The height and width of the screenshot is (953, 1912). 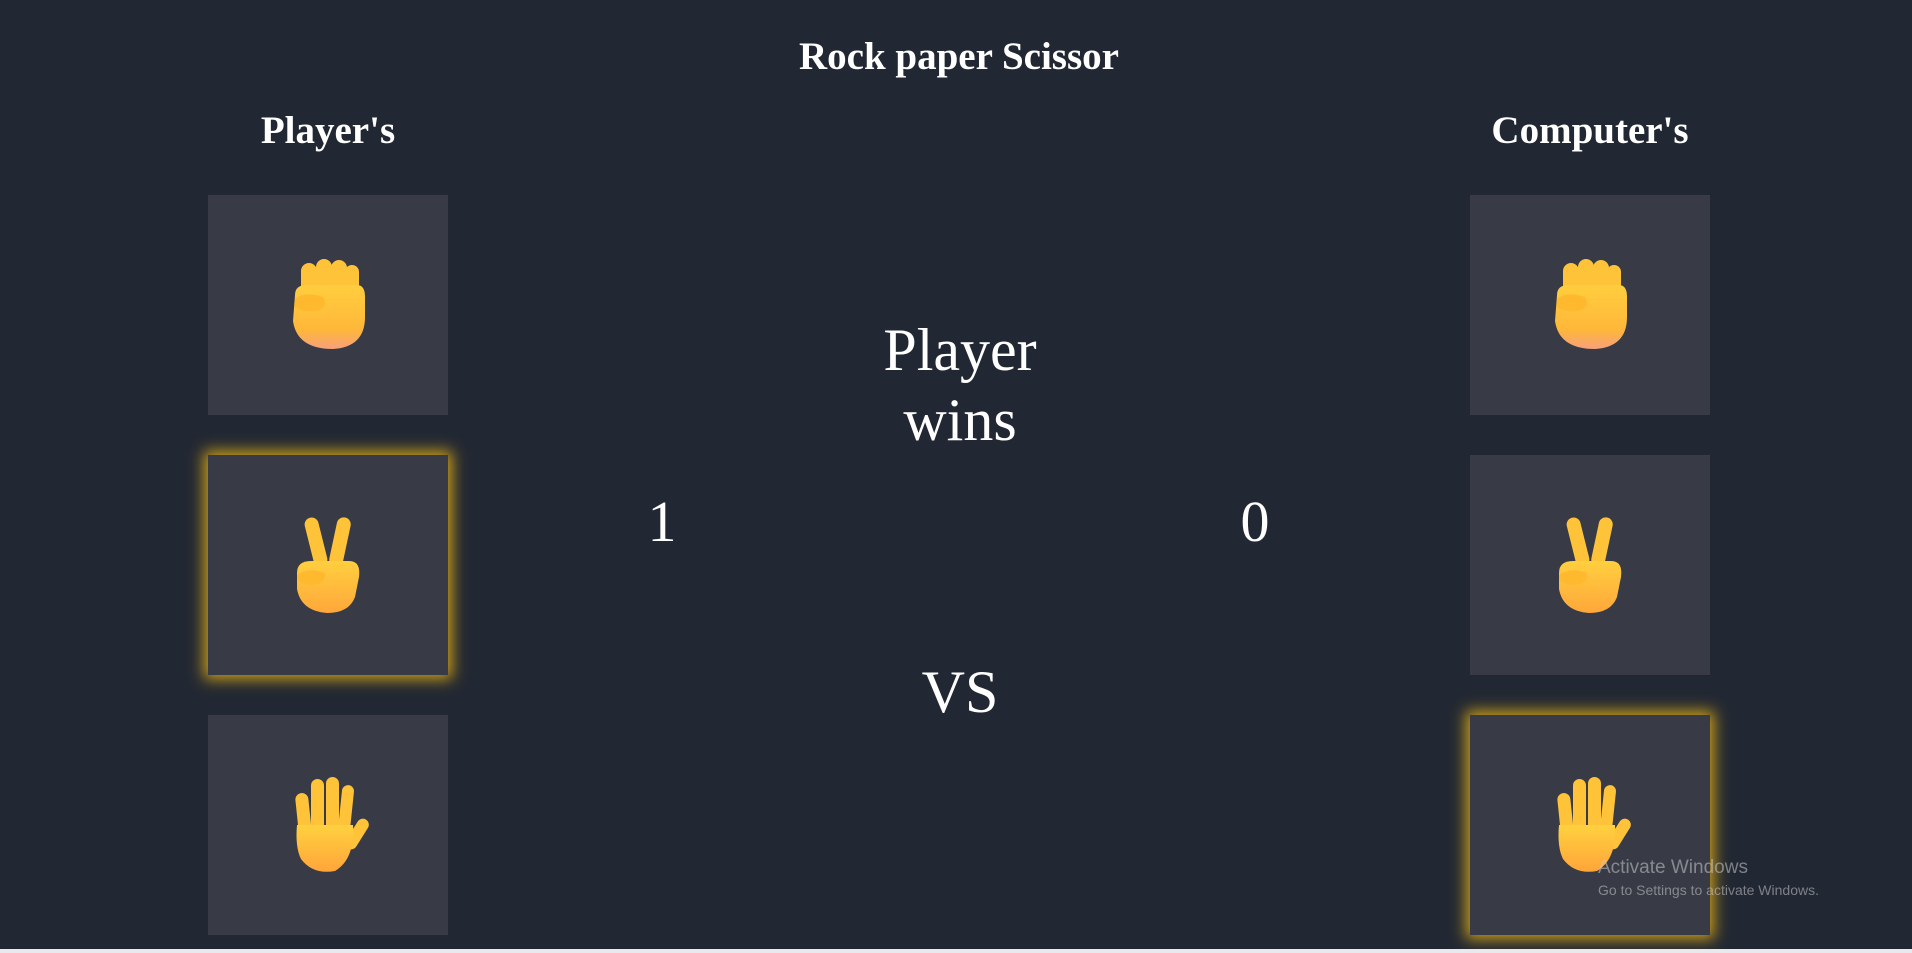 What do you see at coordinates (1590, 825) in the screenshot?
I see `computer-paper-card` at bounding box center [1590, 825].